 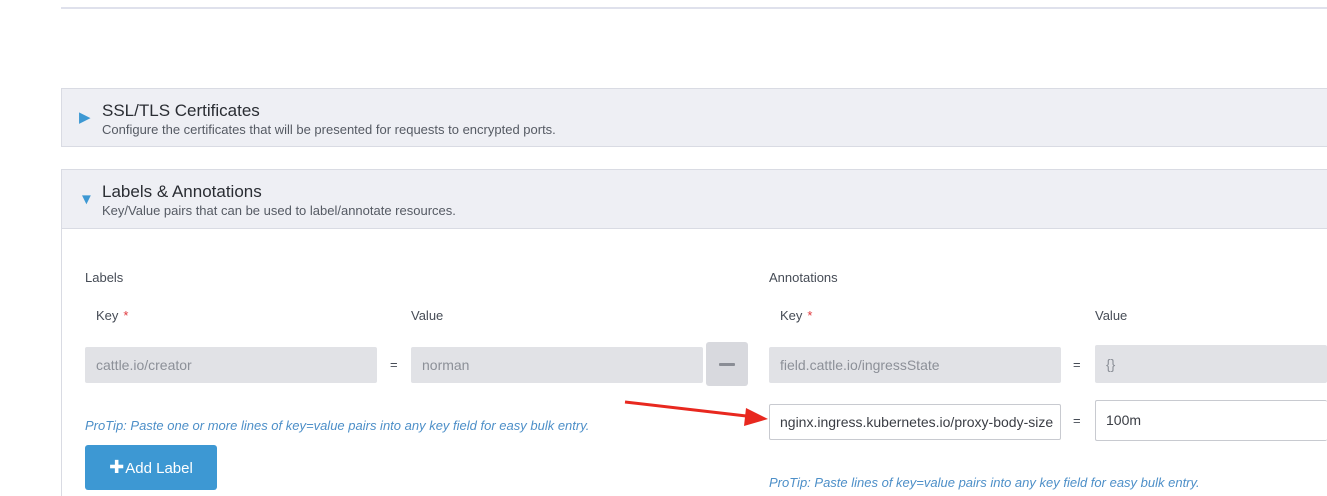 What do you see at coordinates (394, 364) in the screenshot?
I see `label-equals-sign: =` at bounding box center [394, 364].